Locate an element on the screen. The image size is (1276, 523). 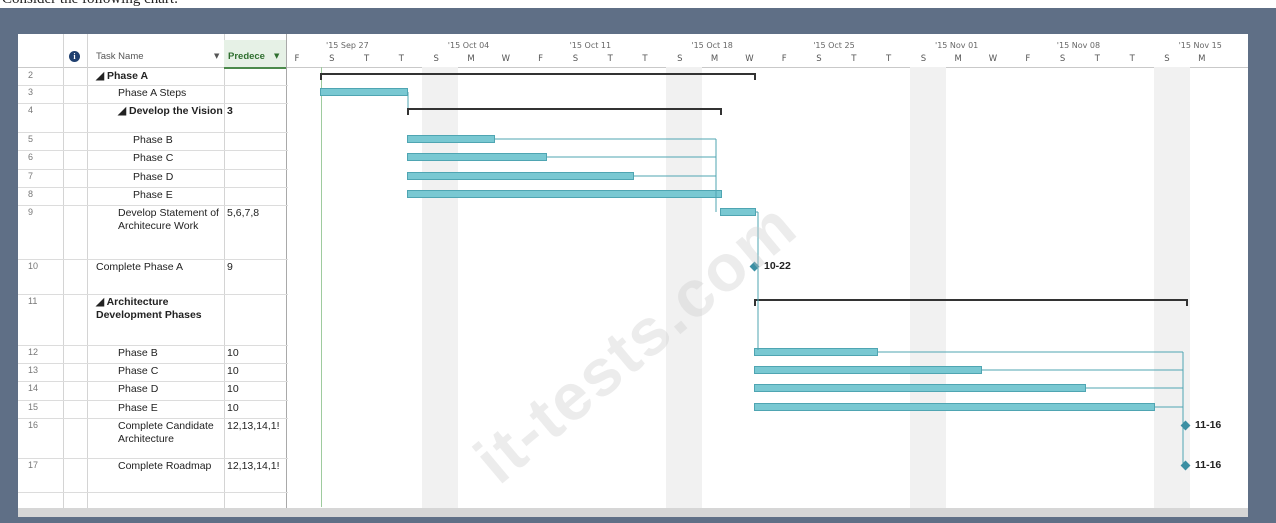
task-row: 4 ◢ Develop the Vision 3 is located at coordinates (153, 118).